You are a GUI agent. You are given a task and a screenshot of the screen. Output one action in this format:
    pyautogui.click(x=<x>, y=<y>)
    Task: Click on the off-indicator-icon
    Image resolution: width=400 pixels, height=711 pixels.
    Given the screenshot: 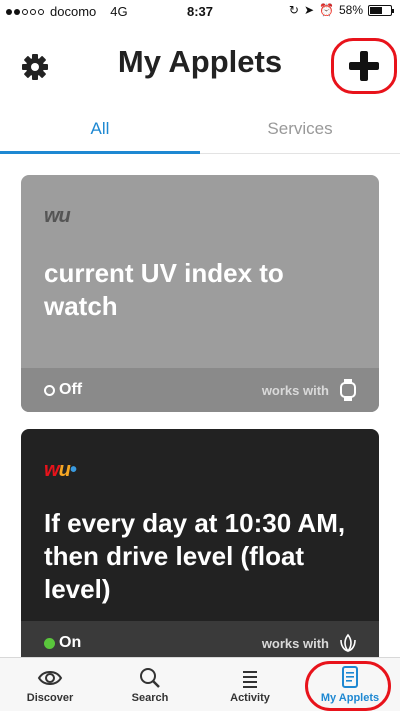 What is the action you would take?
    pyautogui.click(x=49, y=390)
    